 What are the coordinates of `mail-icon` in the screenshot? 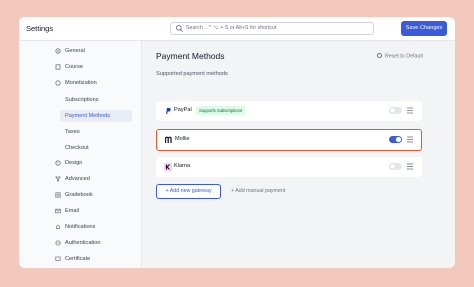 It's located at (58, 211).